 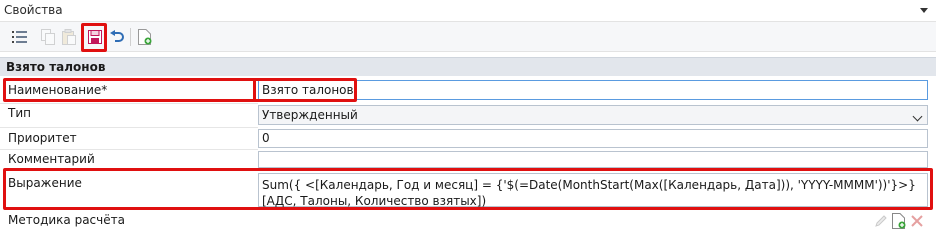 I want to click on properties-panel-header: Свойства, so click(x=468, y=11).